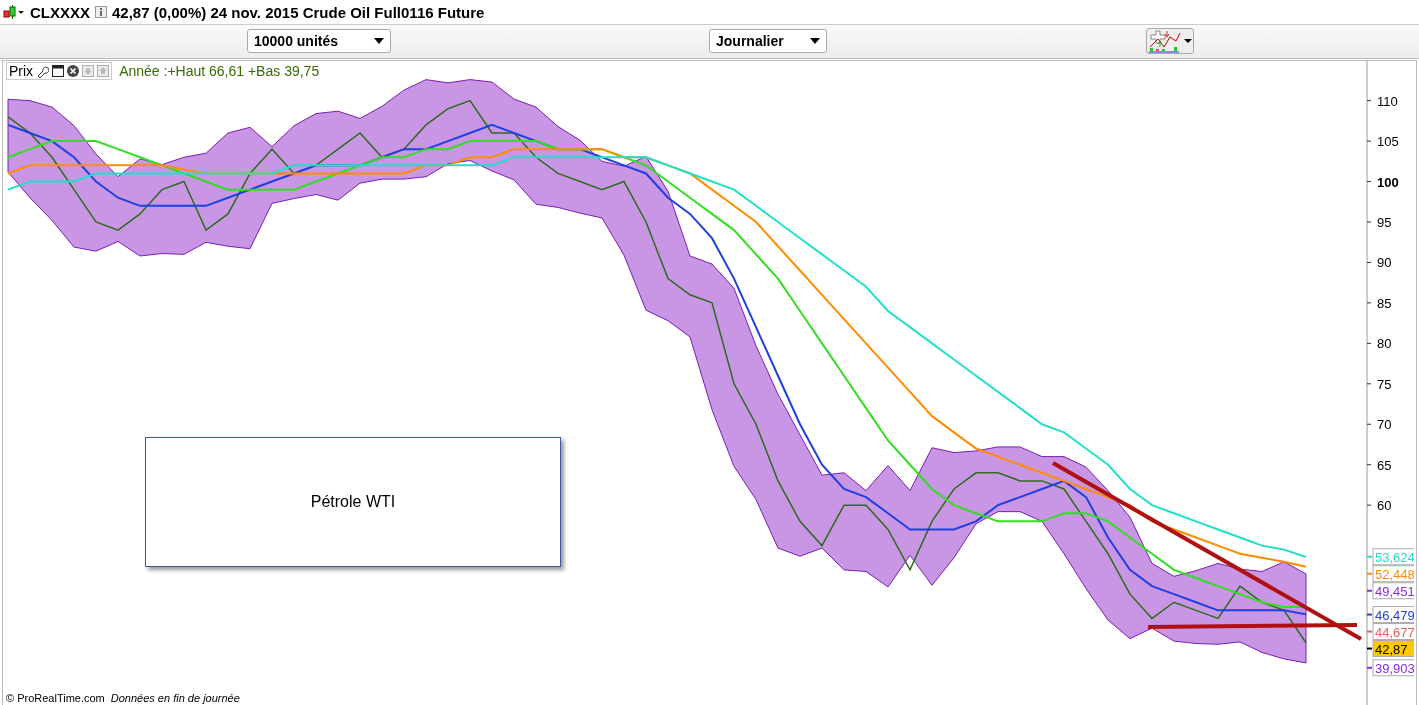 The width and height of the screenshot is (1419, 705). I want to click on value-label: 39,903, so click(1390, 668).